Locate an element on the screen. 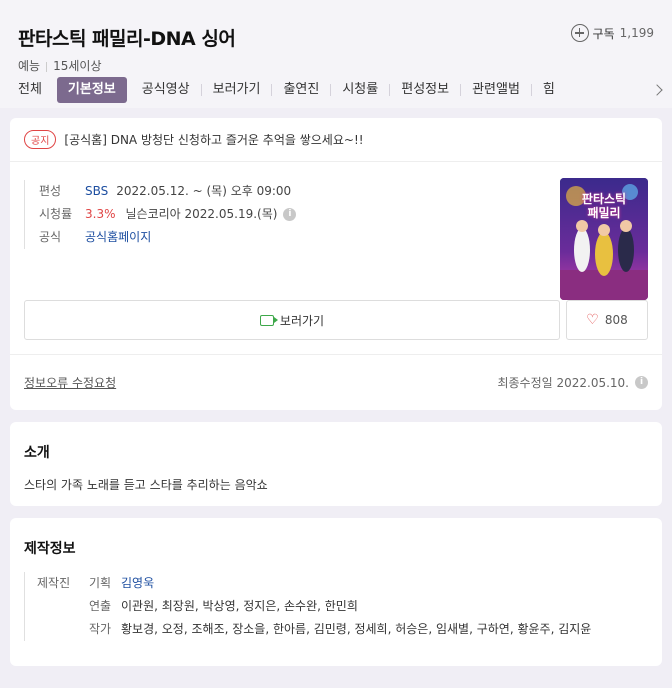 This screenshot has height=688, width=672. tab-more: 힘 is located at coordinates (549, 90).